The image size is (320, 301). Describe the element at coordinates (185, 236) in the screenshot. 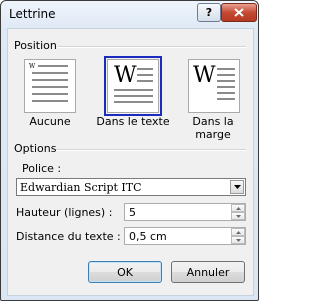

I see `distance-spinner: 0,5 cm` at that location.